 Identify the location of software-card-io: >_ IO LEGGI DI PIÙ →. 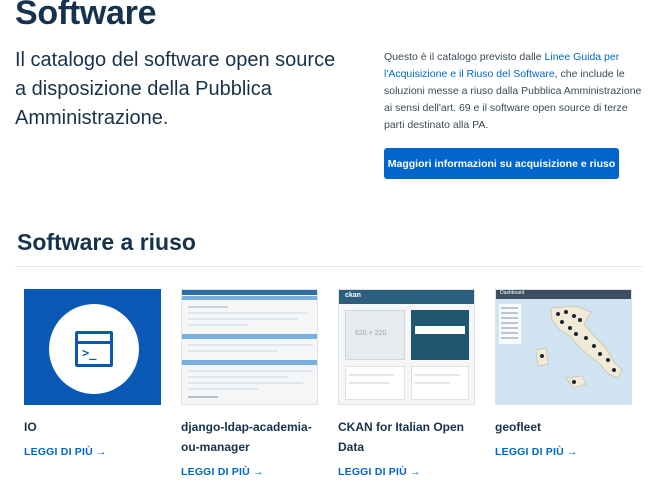
(92, 374).